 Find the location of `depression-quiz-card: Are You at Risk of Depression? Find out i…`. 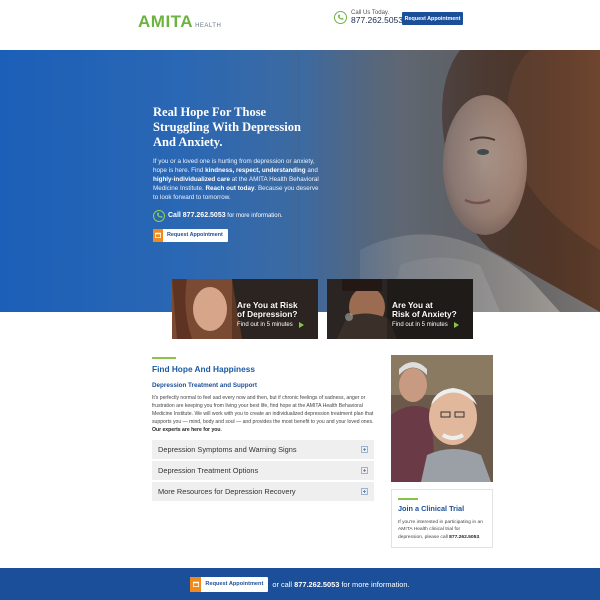

depression-quiz-card: Are You at Risk of Depression? Find out i… is located at coordinates (245, 309).